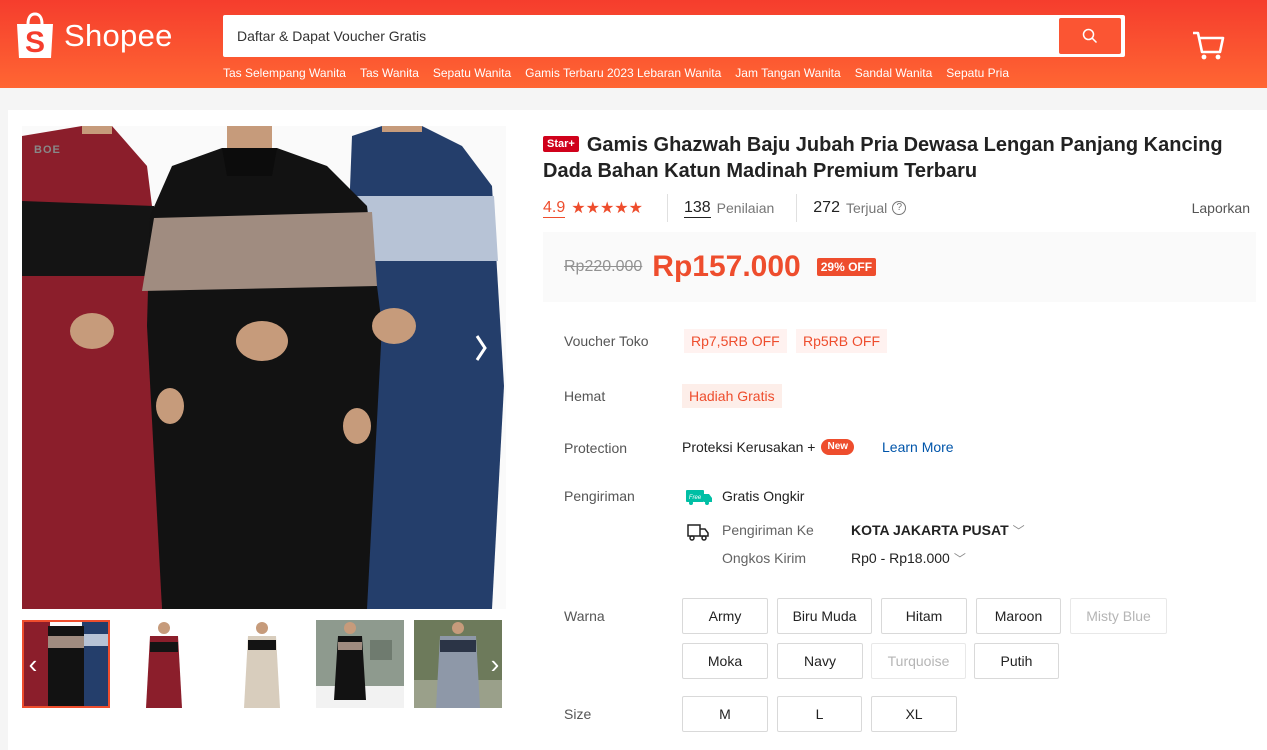 This screenshot has height=750, width=1267. Describe the element at coordinates (584, 616) in the screenshot. I see `color-label: Warna` at that location.